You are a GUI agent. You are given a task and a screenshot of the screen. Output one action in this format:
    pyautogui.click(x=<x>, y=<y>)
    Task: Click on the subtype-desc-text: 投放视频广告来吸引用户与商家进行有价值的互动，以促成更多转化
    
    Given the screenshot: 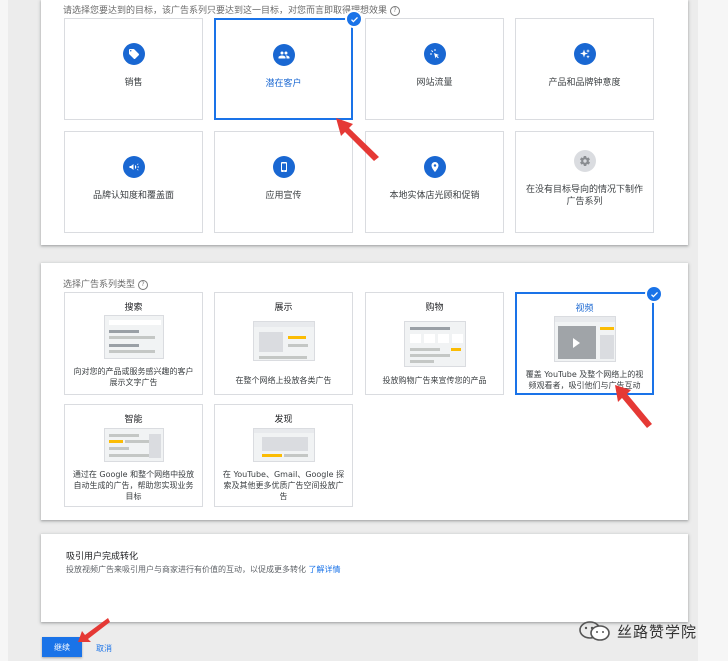 What is the action you would take?
    pyautogui.click(x=186, y=569)
    